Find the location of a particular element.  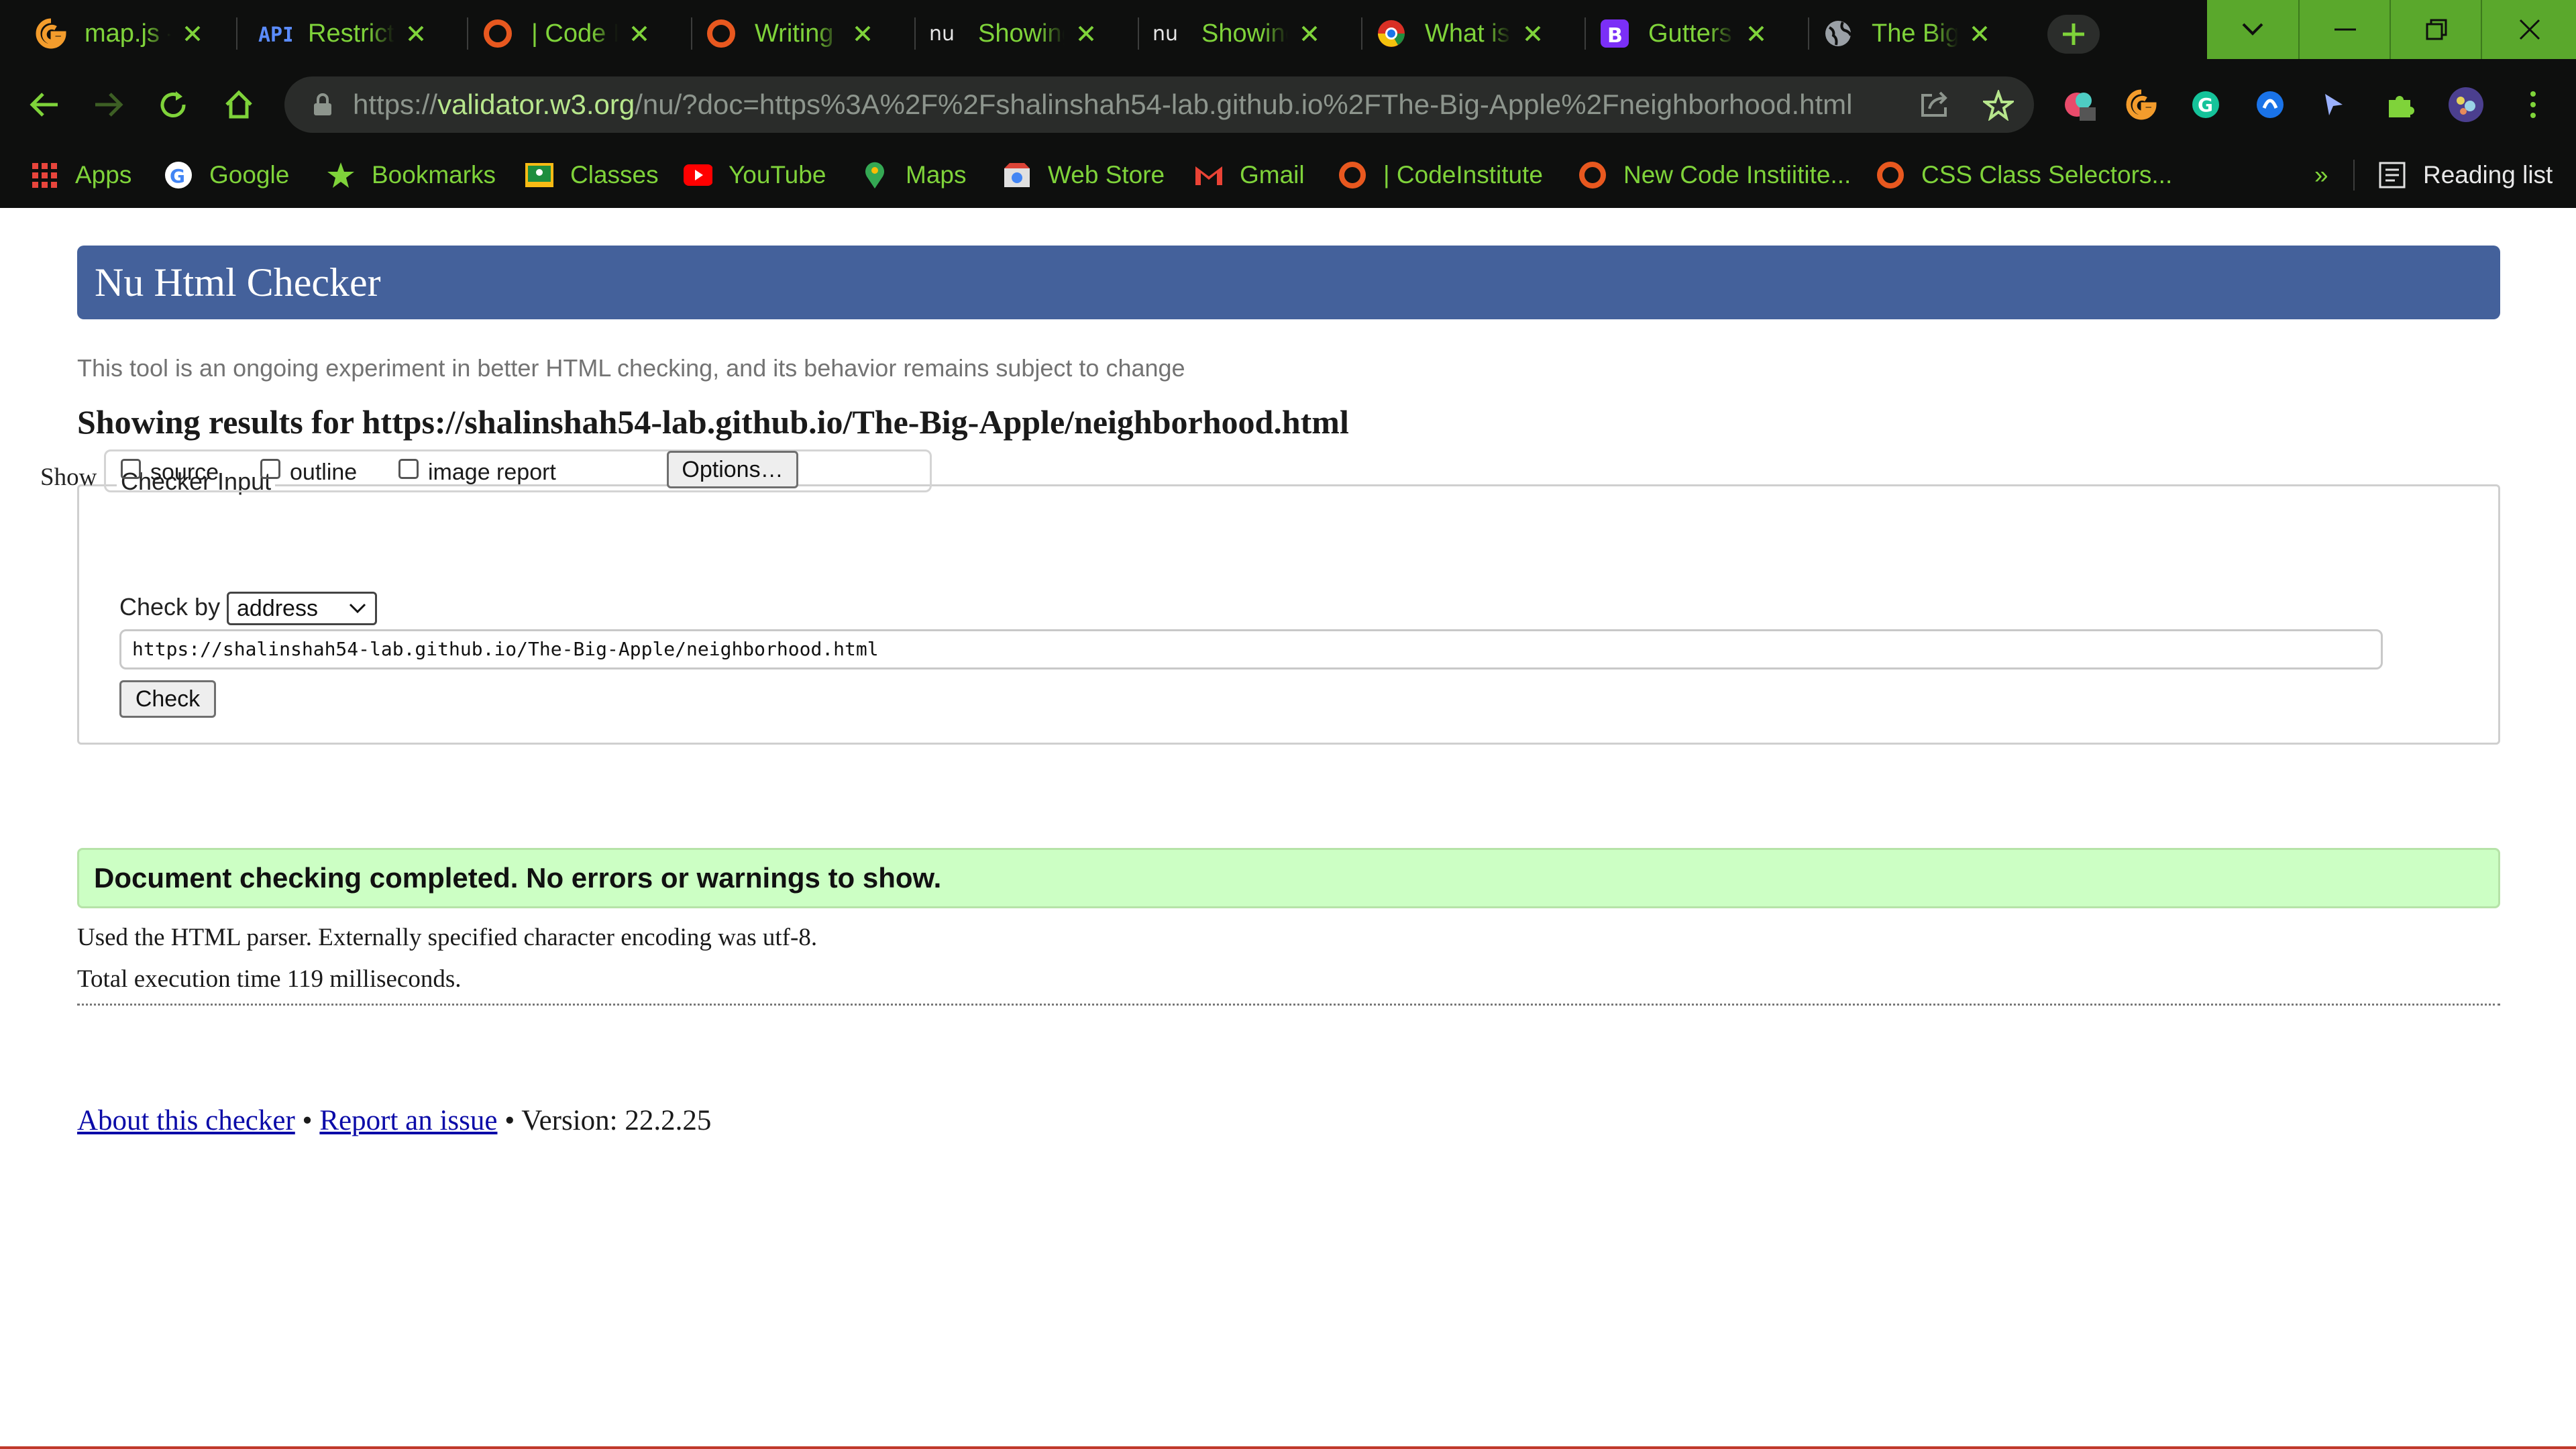

reader-extension-icon is located at coordinates (2270, 104).